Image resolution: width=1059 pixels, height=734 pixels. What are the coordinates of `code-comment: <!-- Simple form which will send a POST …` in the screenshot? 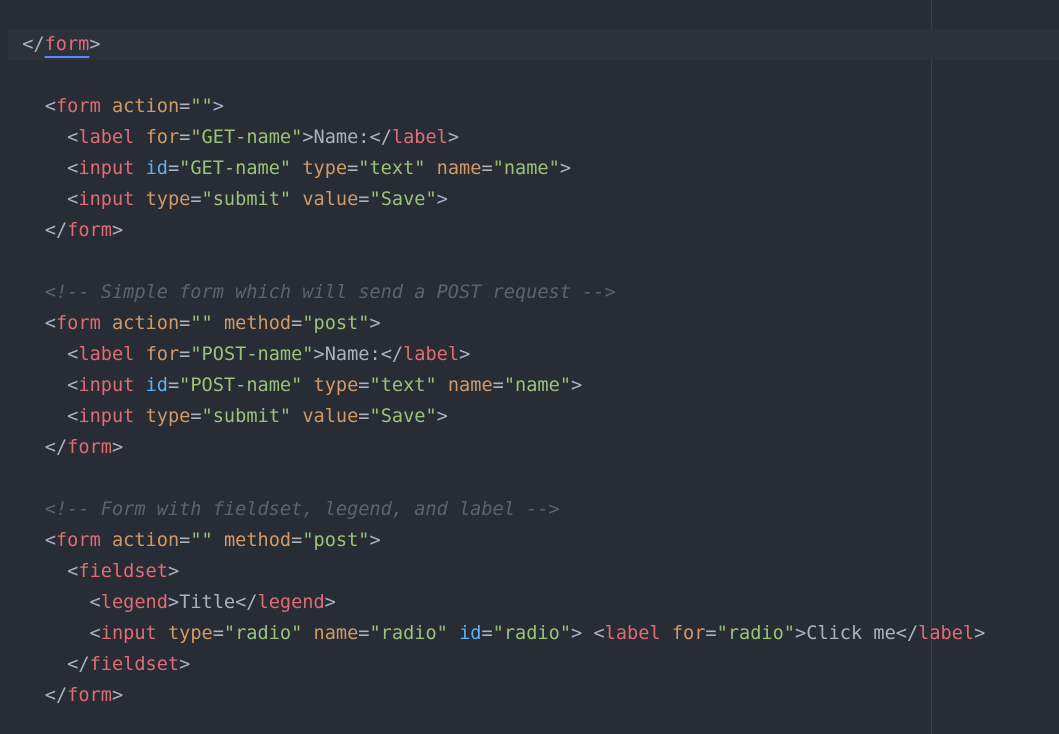 It's located at (308, 292).